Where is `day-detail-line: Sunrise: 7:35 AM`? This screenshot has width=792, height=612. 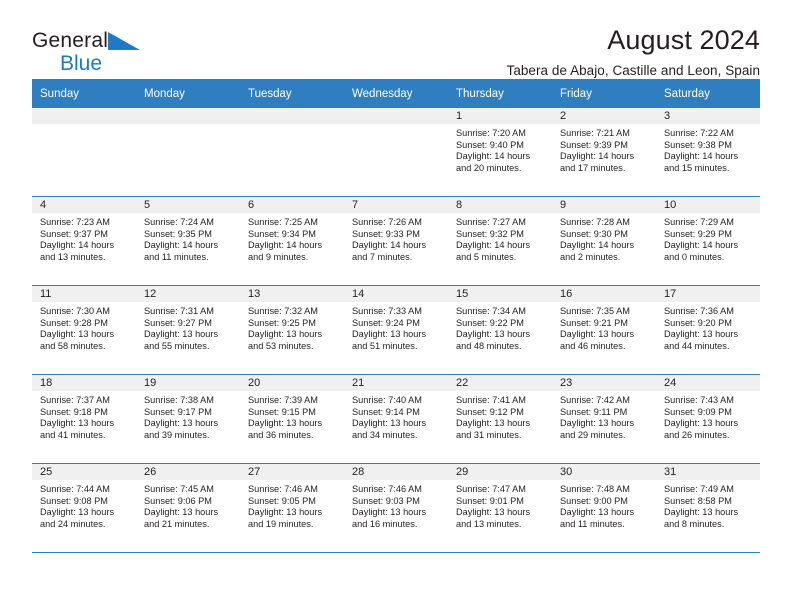 day-detail-line: Sunrise: 7:35 AM is located at coordinates (595, 311).